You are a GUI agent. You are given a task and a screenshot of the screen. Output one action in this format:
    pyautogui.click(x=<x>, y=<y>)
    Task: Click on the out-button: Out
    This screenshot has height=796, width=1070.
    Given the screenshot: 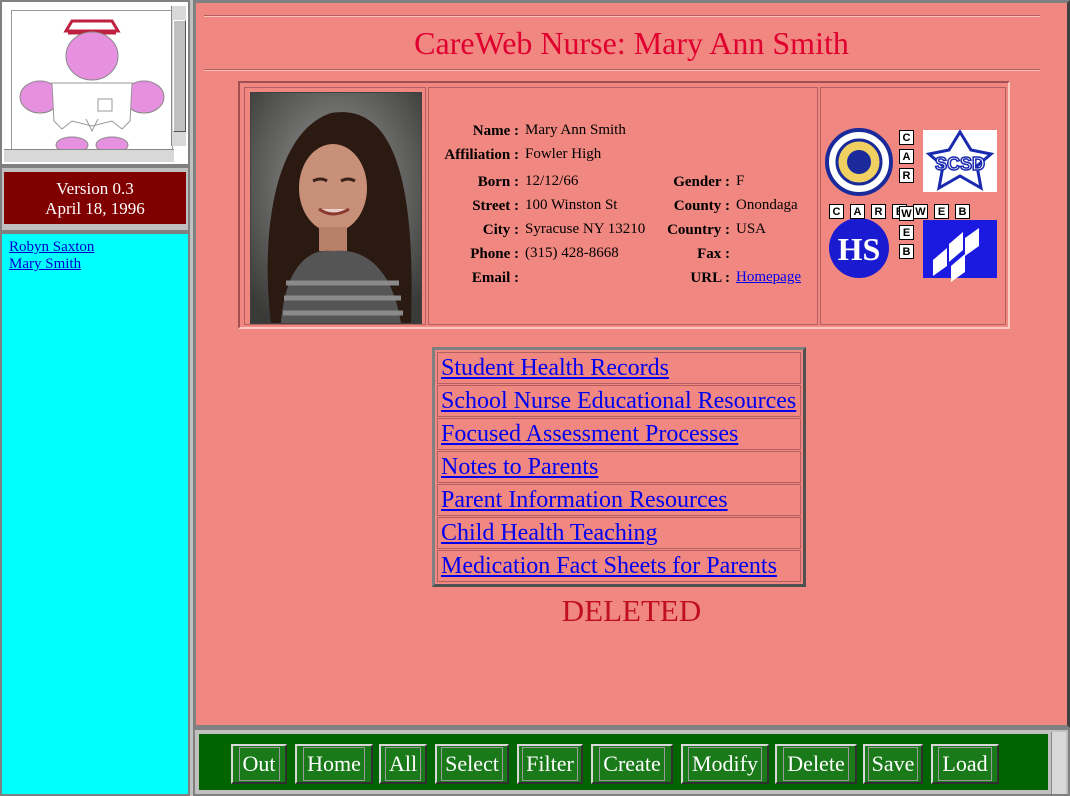 What is the action you would take?
    pyautogui.click(x=259, y=764)
    